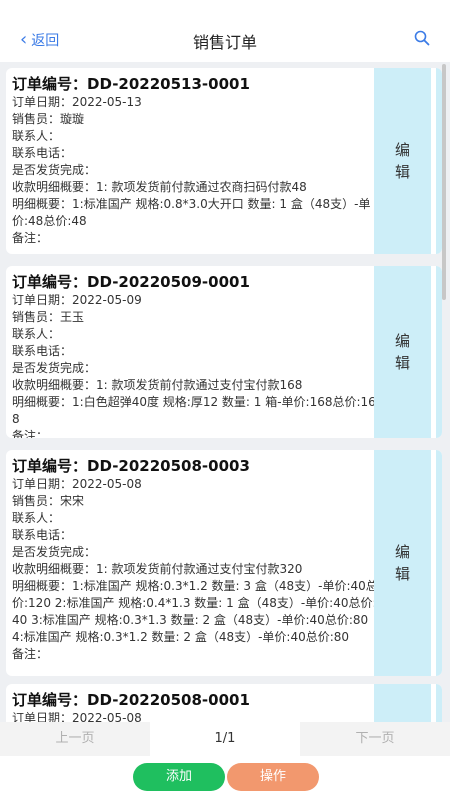 Image resolution: width=450 pixels, height=800 pixels. I want to click on bottom-actions: 添加 操作, so click(225, 778).